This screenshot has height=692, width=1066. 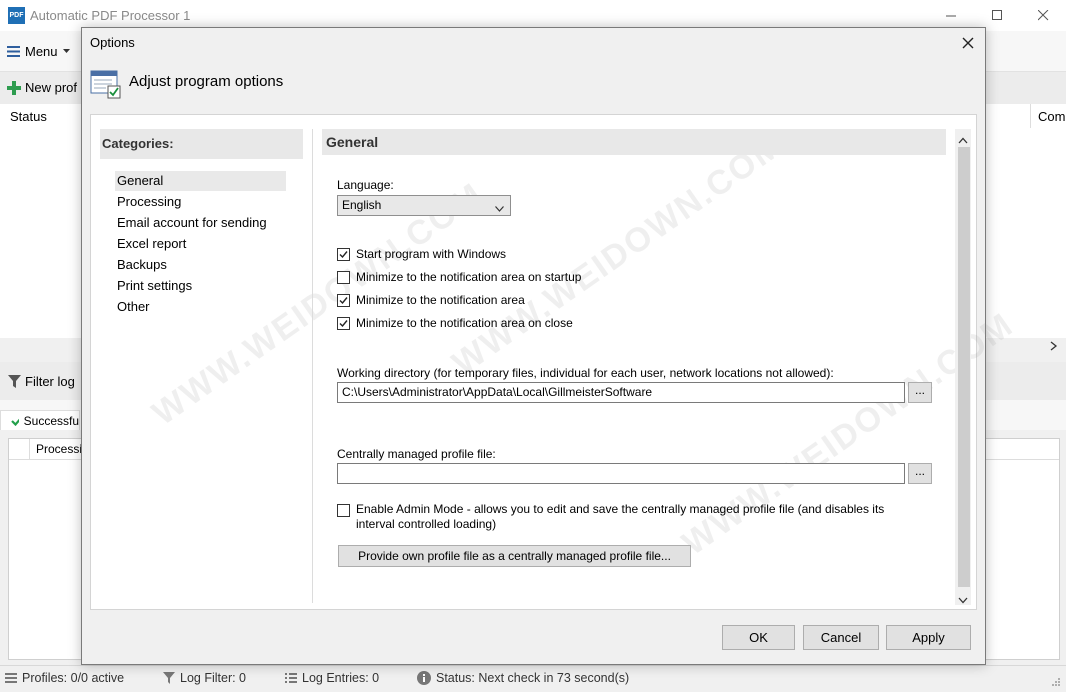 What do you see at coordinates (200, 265) in the screenshot?
I see `category-backups: Backups` at bounding box center [200, 265].